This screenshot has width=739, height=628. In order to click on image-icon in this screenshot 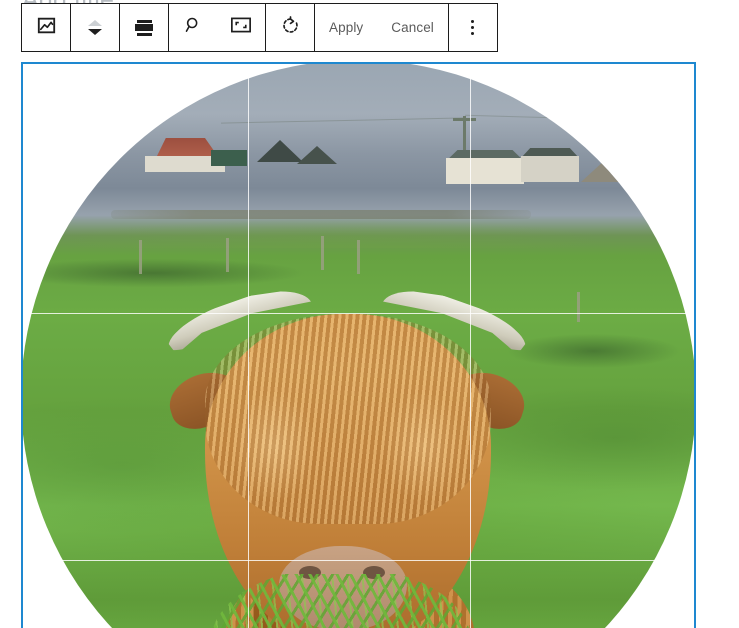, I will do `click(46, 28)`.